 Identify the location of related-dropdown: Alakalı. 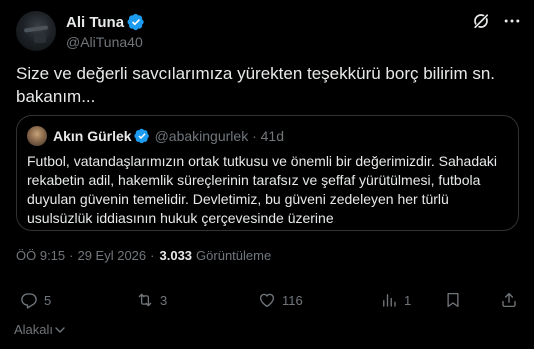
(40, 329).